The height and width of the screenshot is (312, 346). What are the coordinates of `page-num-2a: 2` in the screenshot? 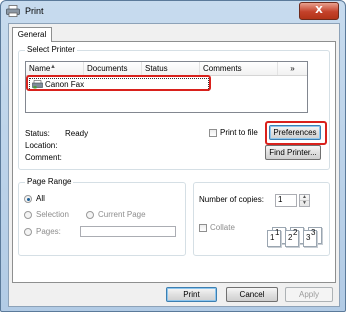 It's located at (290, 237).